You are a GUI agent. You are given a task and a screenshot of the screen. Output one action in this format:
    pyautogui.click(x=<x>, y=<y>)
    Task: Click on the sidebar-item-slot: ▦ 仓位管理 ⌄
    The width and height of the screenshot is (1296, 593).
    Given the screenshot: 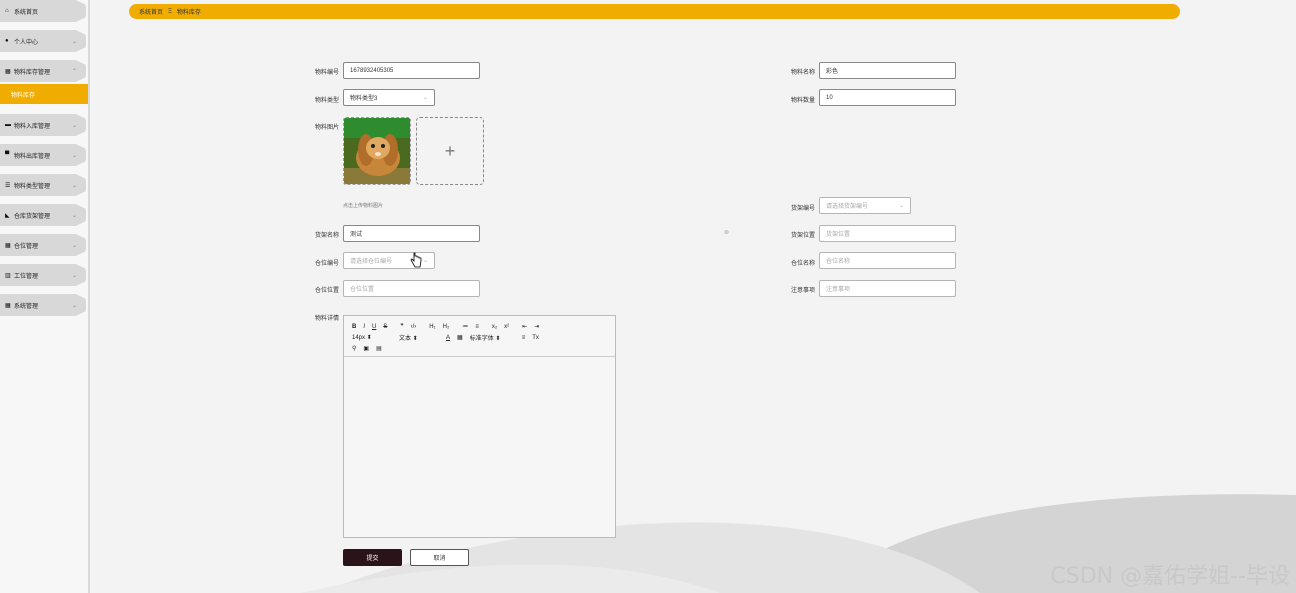 What is the action you would take?
    pyautogui.click(x=43, y=245)
    